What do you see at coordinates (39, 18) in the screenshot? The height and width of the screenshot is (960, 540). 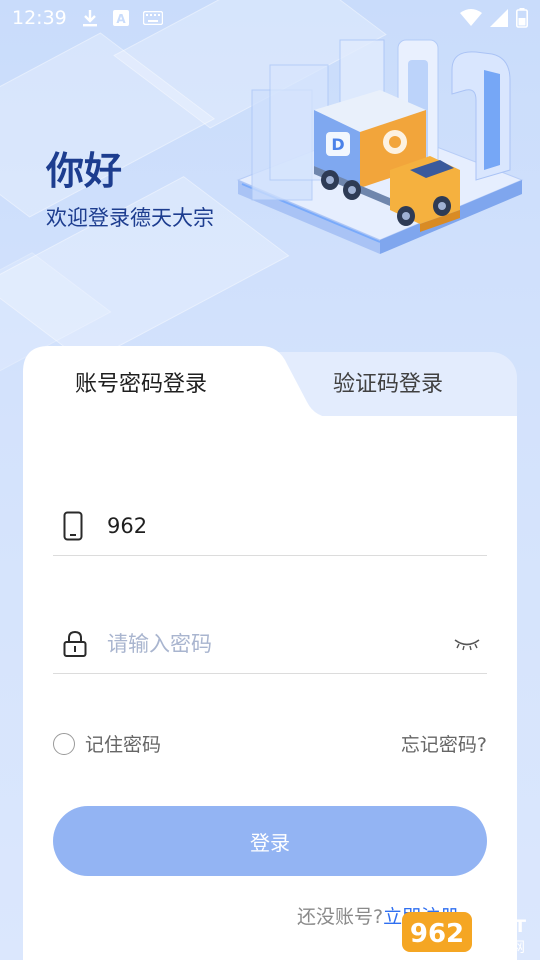 I see `status-time: 12:39` at bounding box center [39, 18].